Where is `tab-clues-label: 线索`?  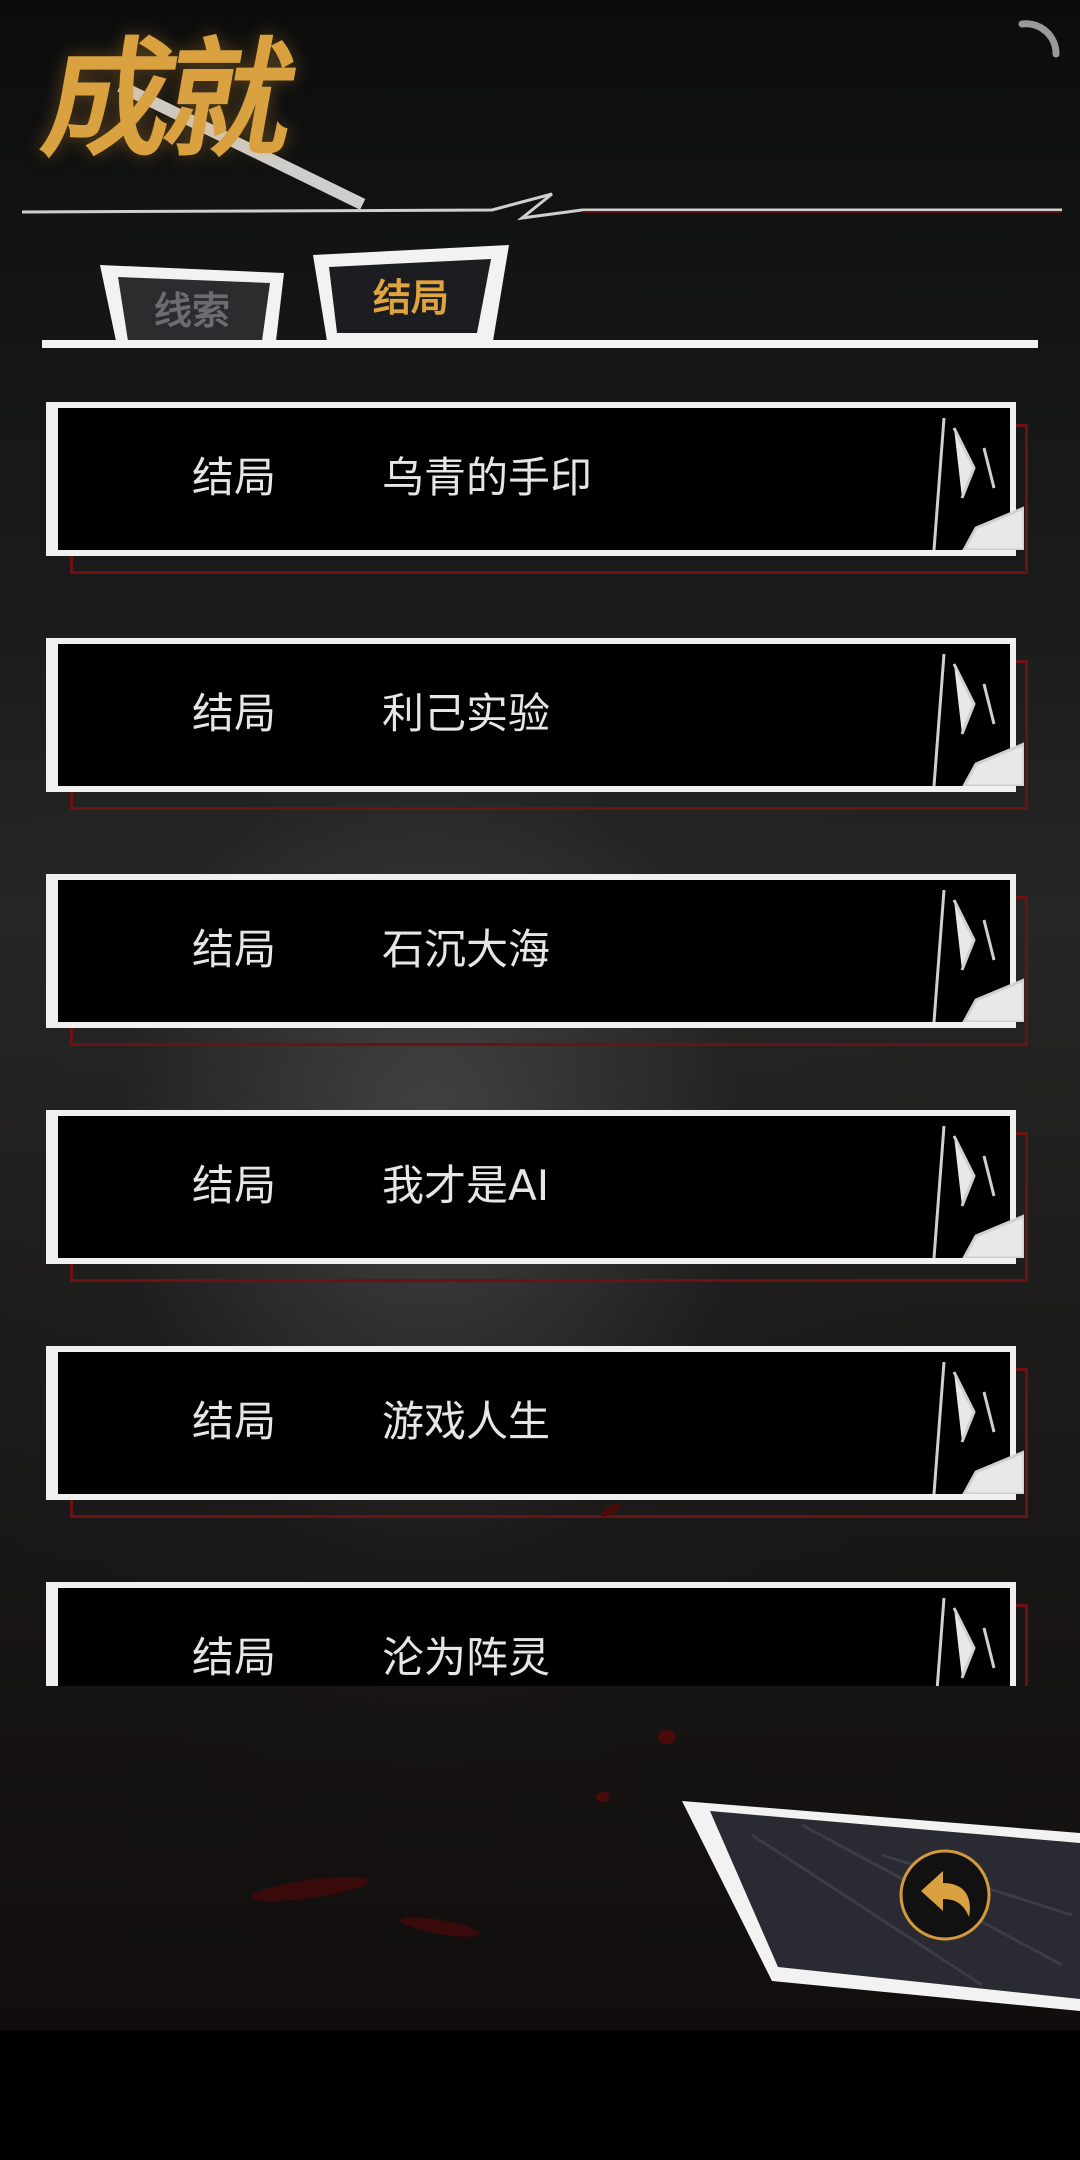 tab-clues-label: 线索 is located at coordinates (191, 311).